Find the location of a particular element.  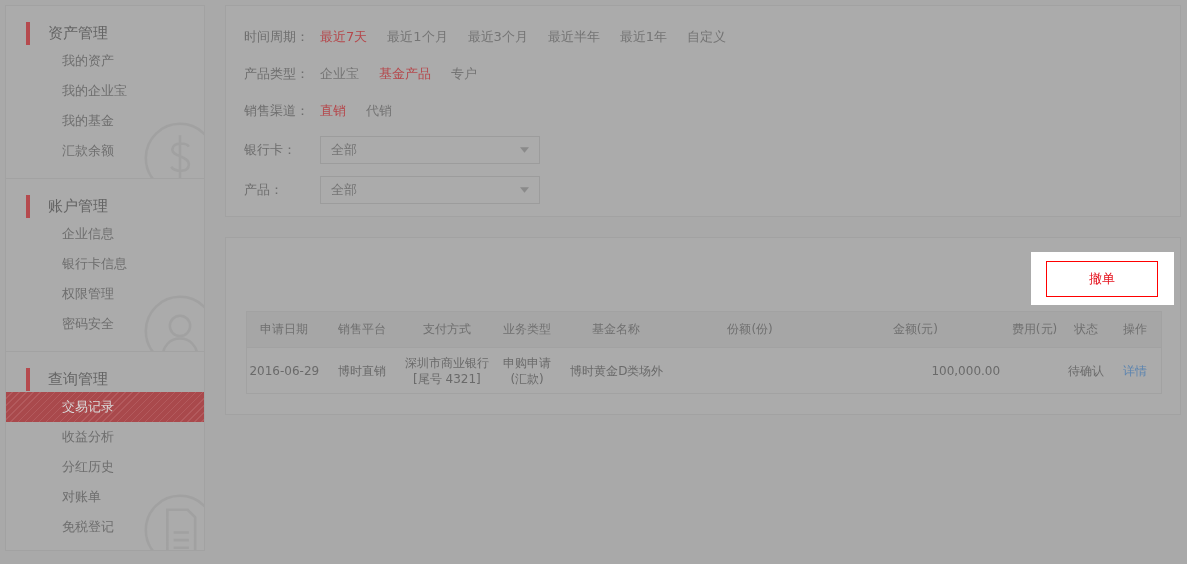

filter-option: 直销 is located at coordinates (333, 111).